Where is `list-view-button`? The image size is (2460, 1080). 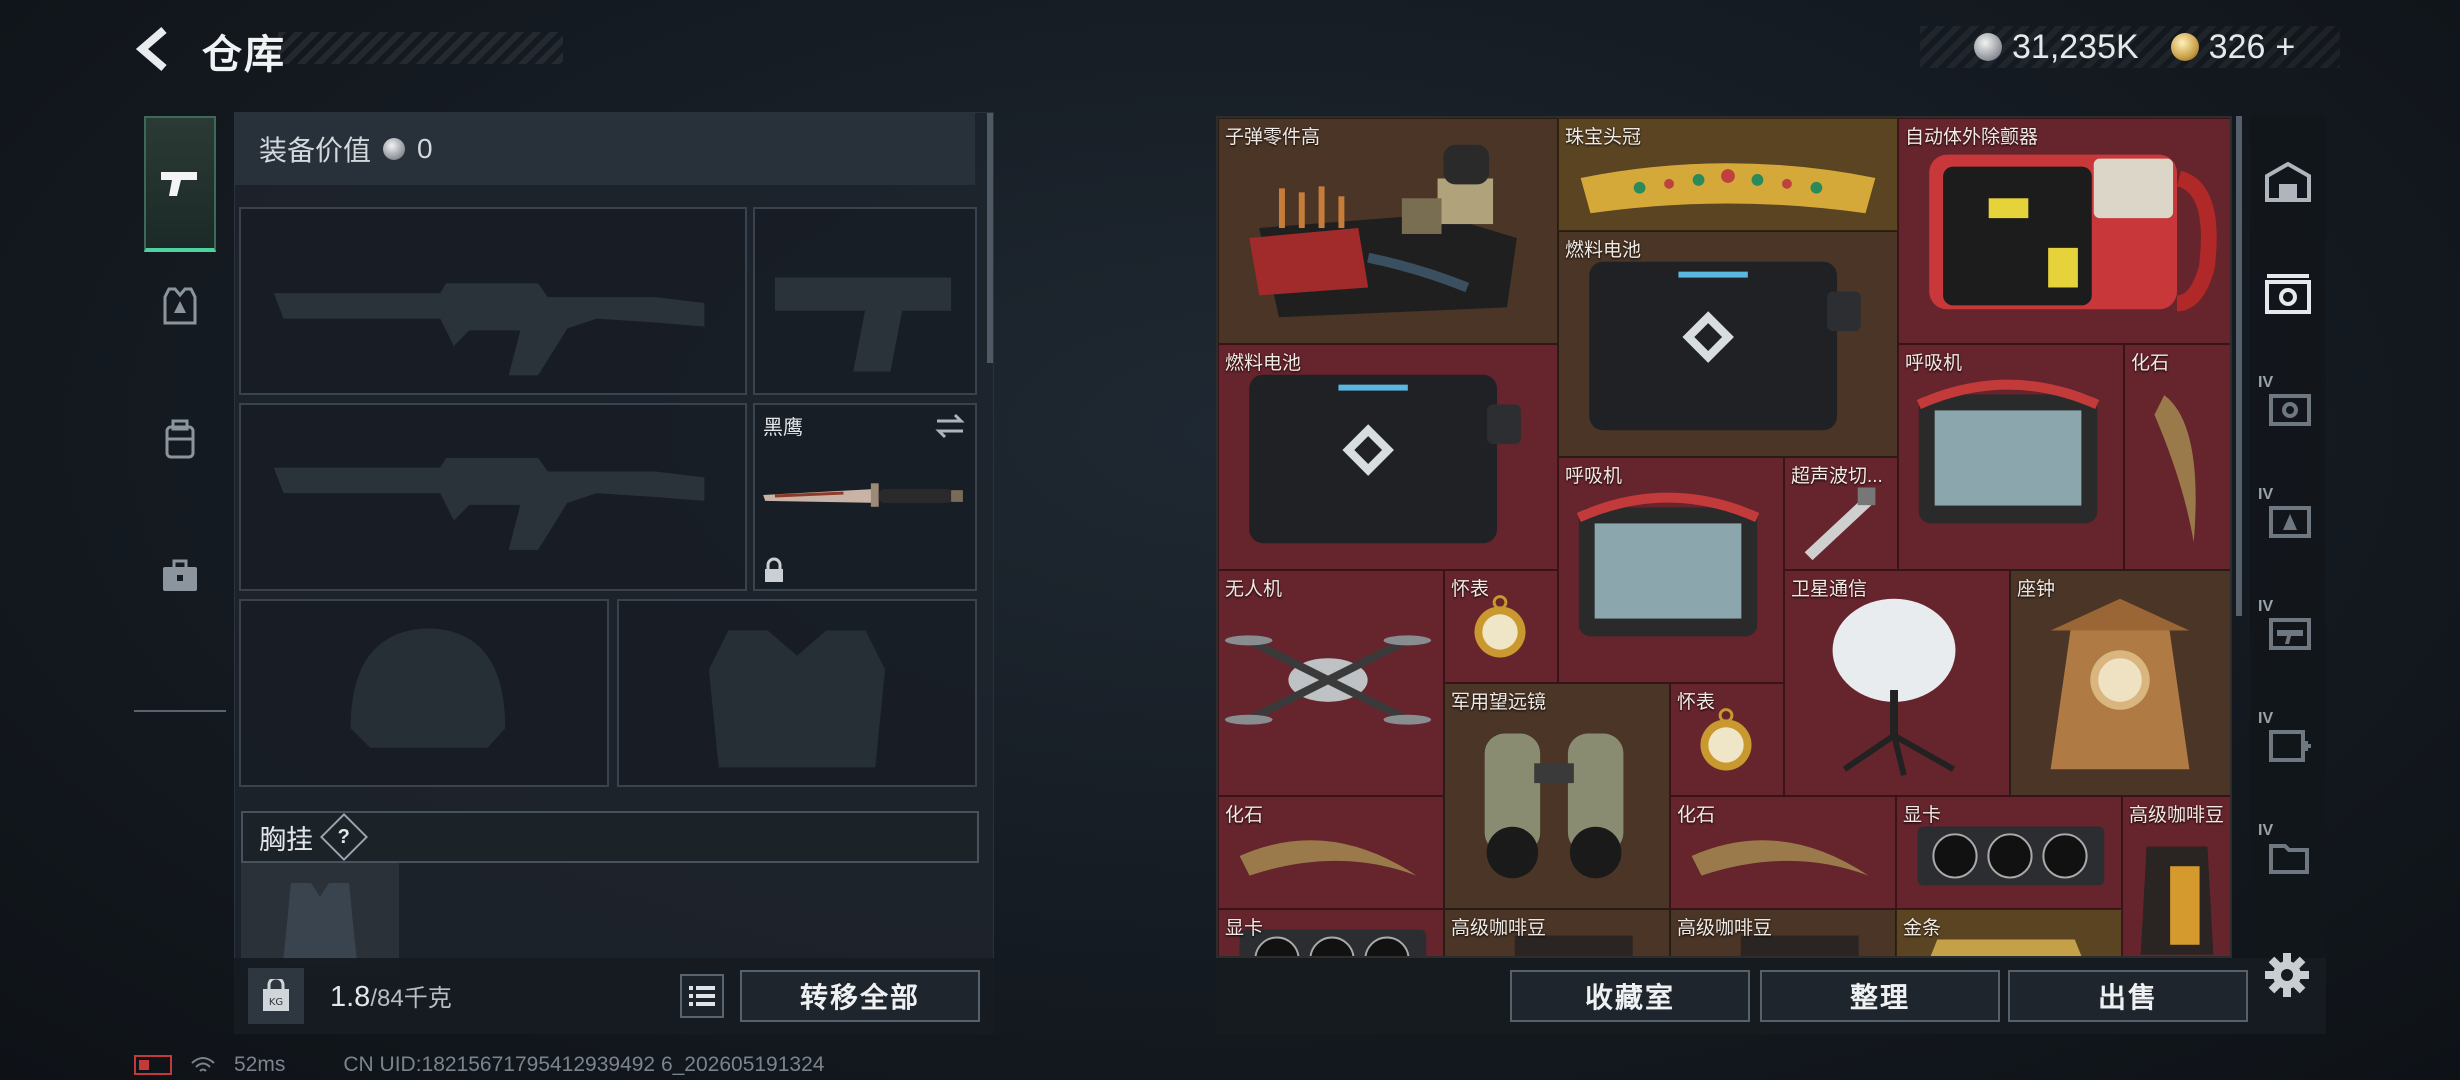
list-view-button is located at coordinates (702, 996).